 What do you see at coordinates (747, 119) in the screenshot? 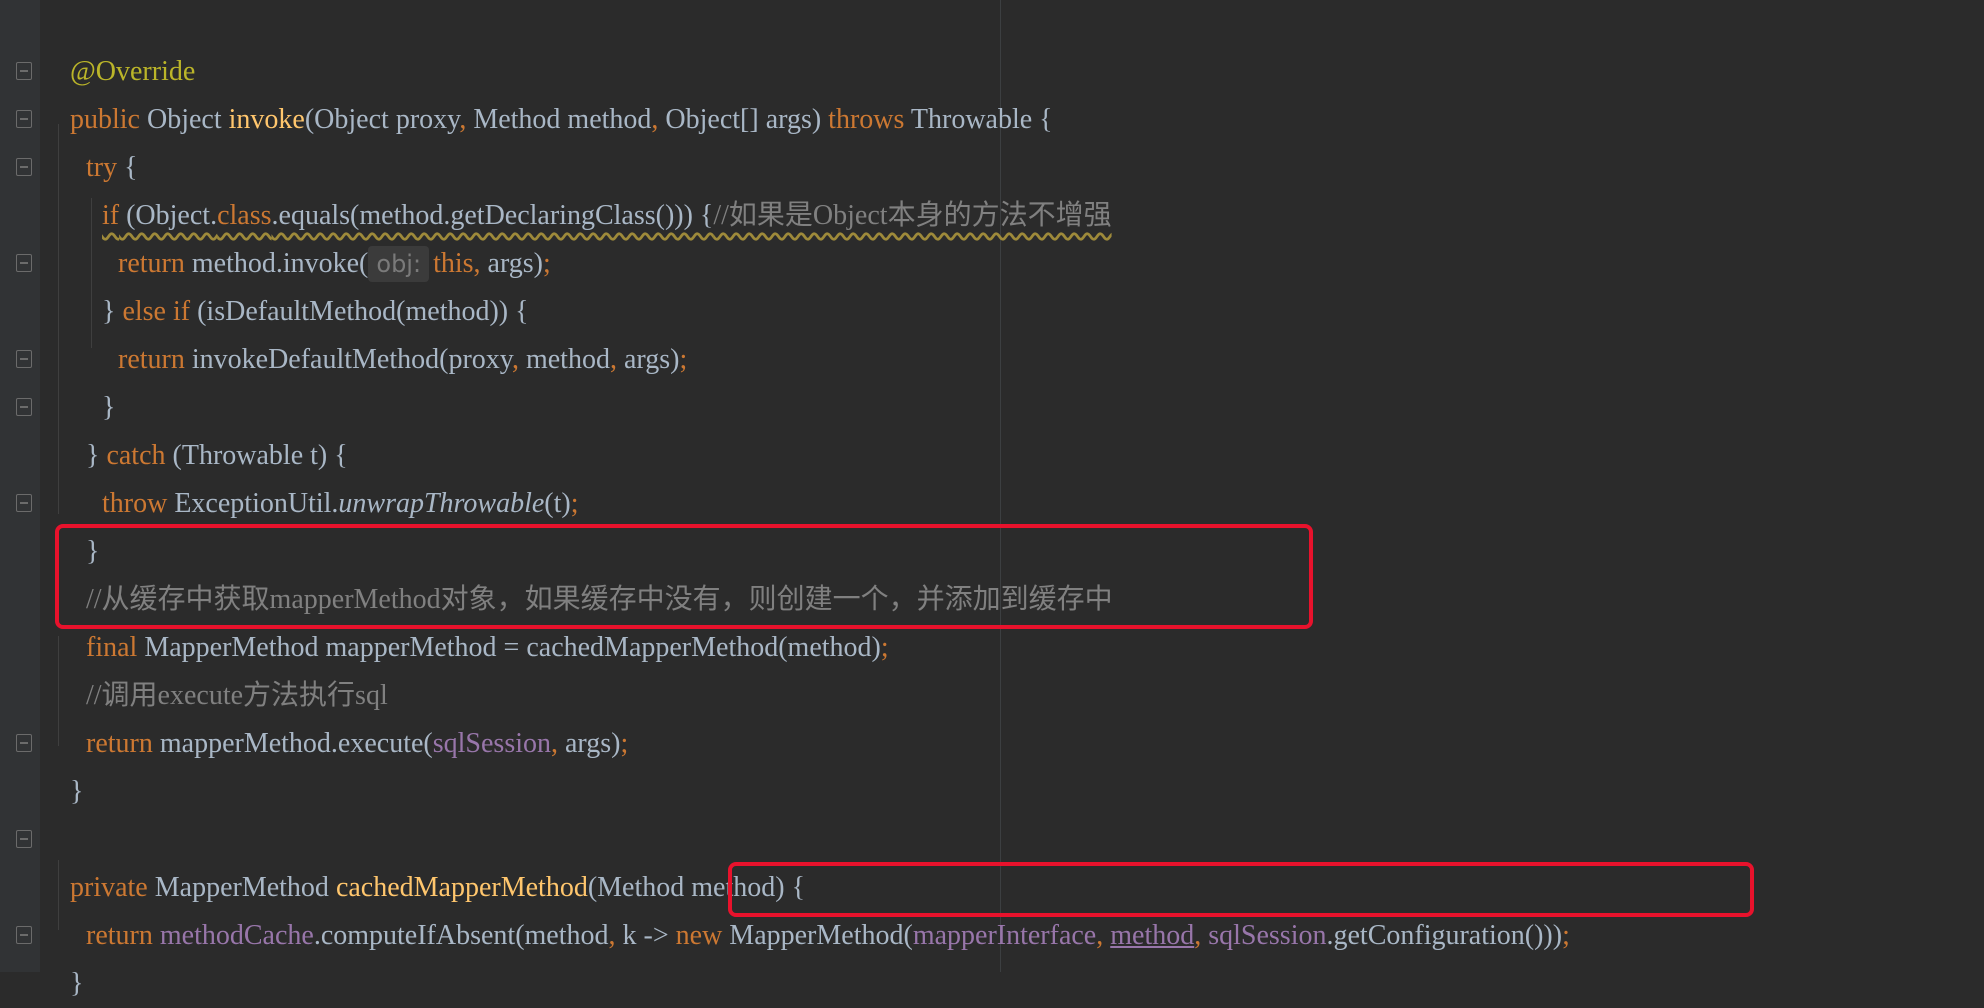
I see `code-text: Object[] args)` at bounding box center [747, 119].